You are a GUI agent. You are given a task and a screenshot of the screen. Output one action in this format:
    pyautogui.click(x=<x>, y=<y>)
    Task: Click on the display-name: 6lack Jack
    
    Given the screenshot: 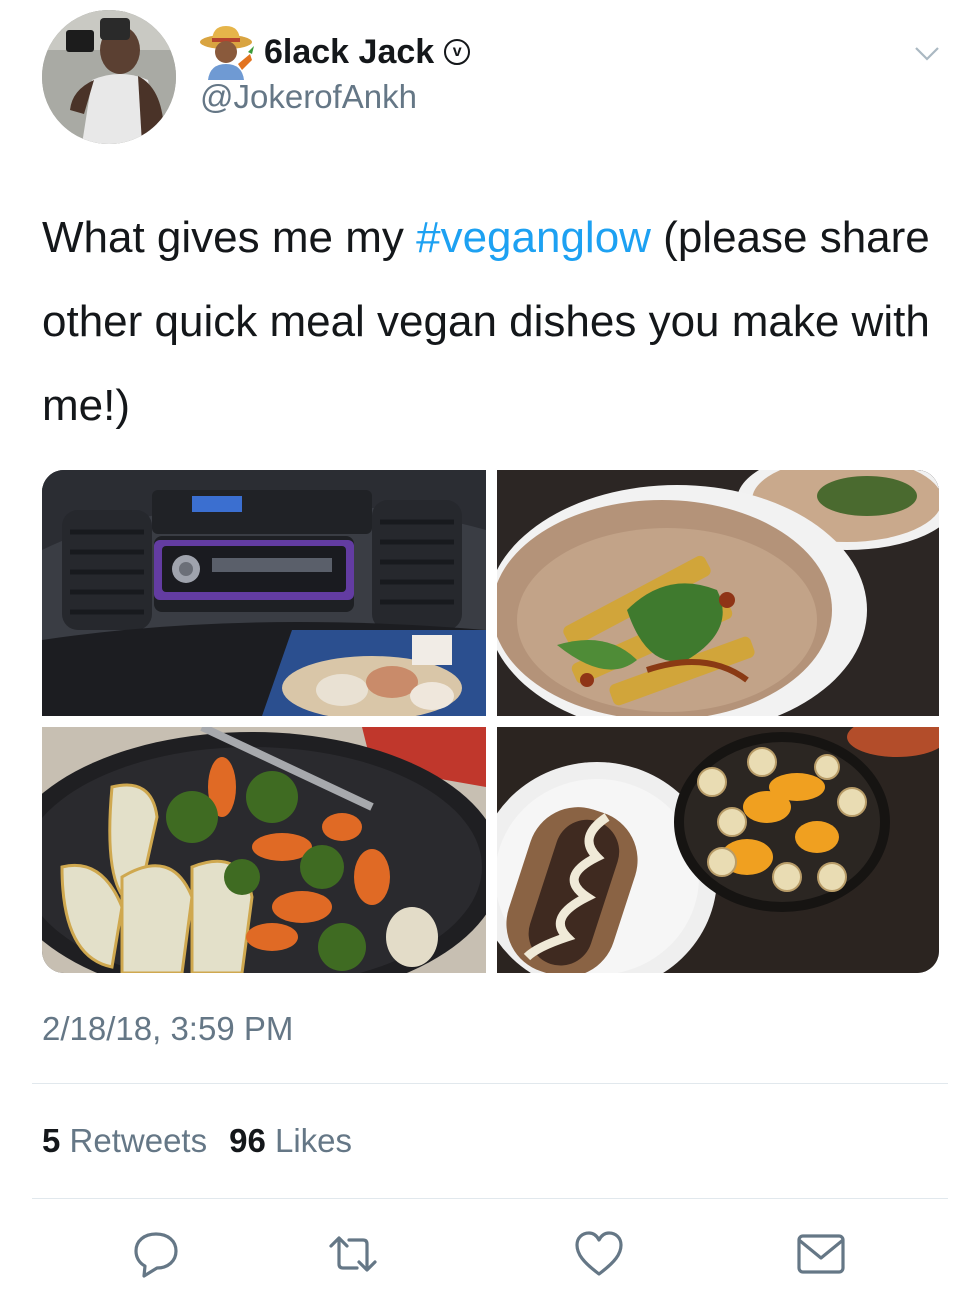 What is the action you would take?
    pyautogui.click(x=349, y=52)
    